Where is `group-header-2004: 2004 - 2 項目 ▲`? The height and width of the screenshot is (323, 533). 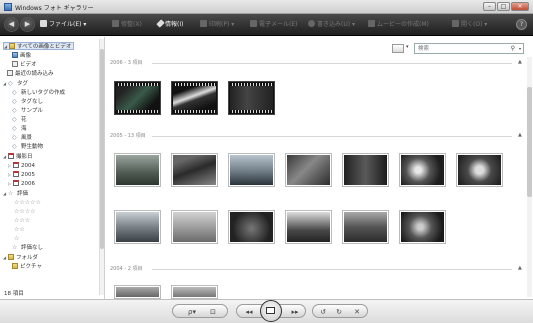 group-header-2004: 2004 - 2 項目 ▲ is located at coordinates (317, 269).